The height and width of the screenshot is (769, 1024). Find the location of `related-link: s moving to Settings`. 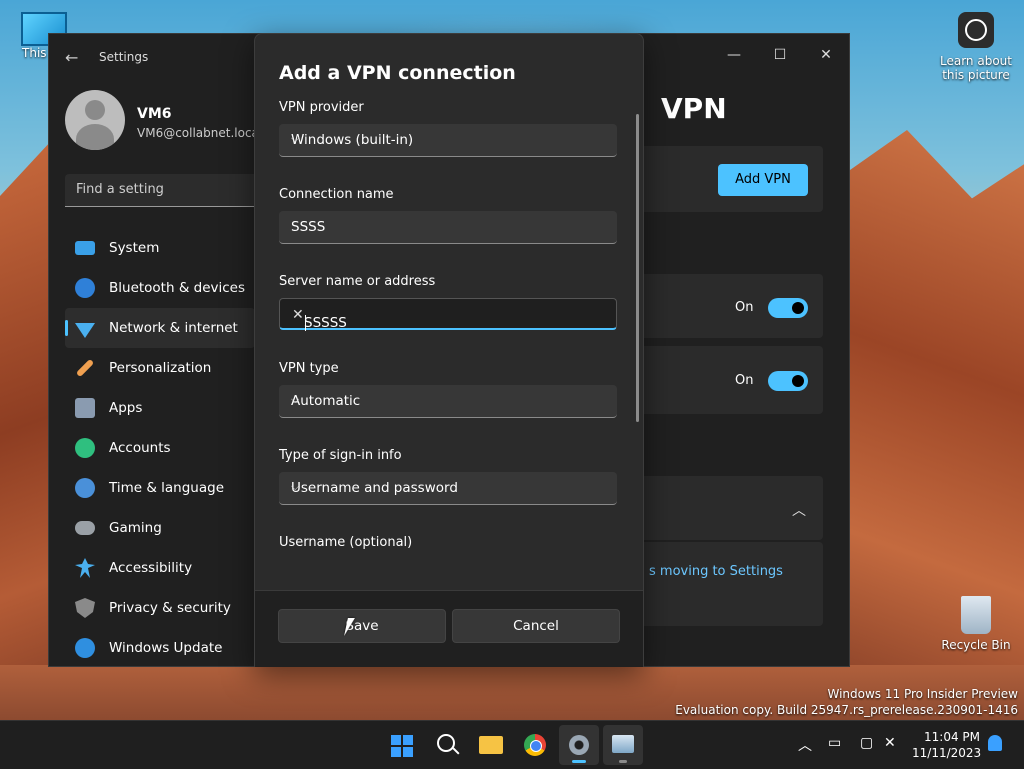

related-link: s moving to Settings is located at coordinates (716, 571).